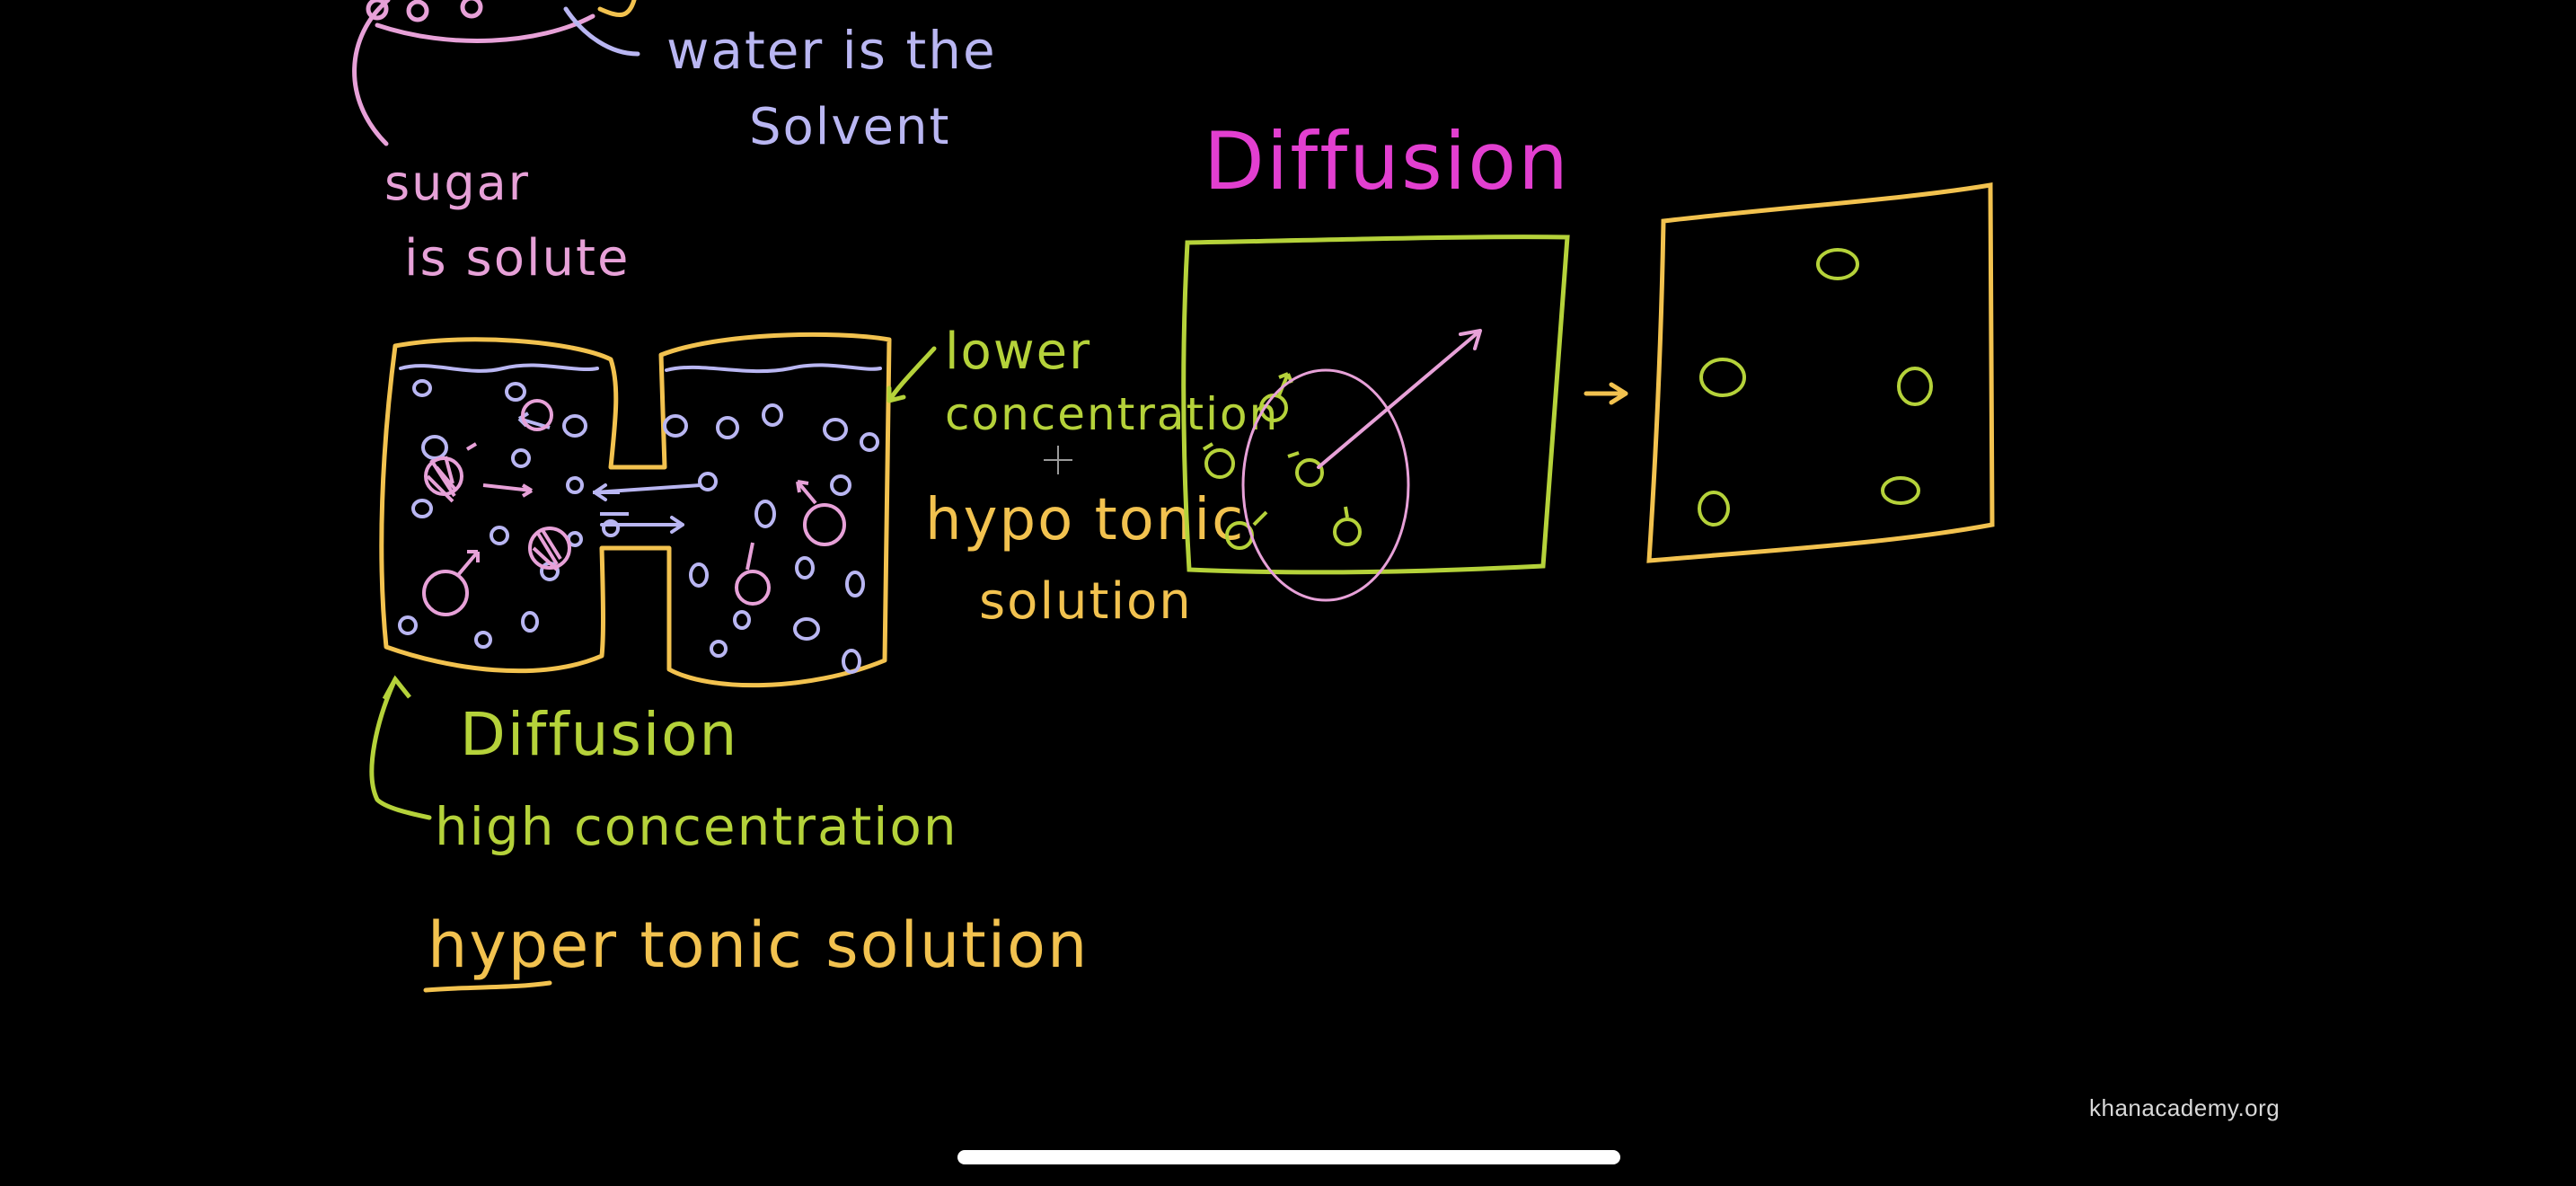  Describe the element at coordinates (601, 31) in the screenshot. I see `lavender-pointer-line` at that location.